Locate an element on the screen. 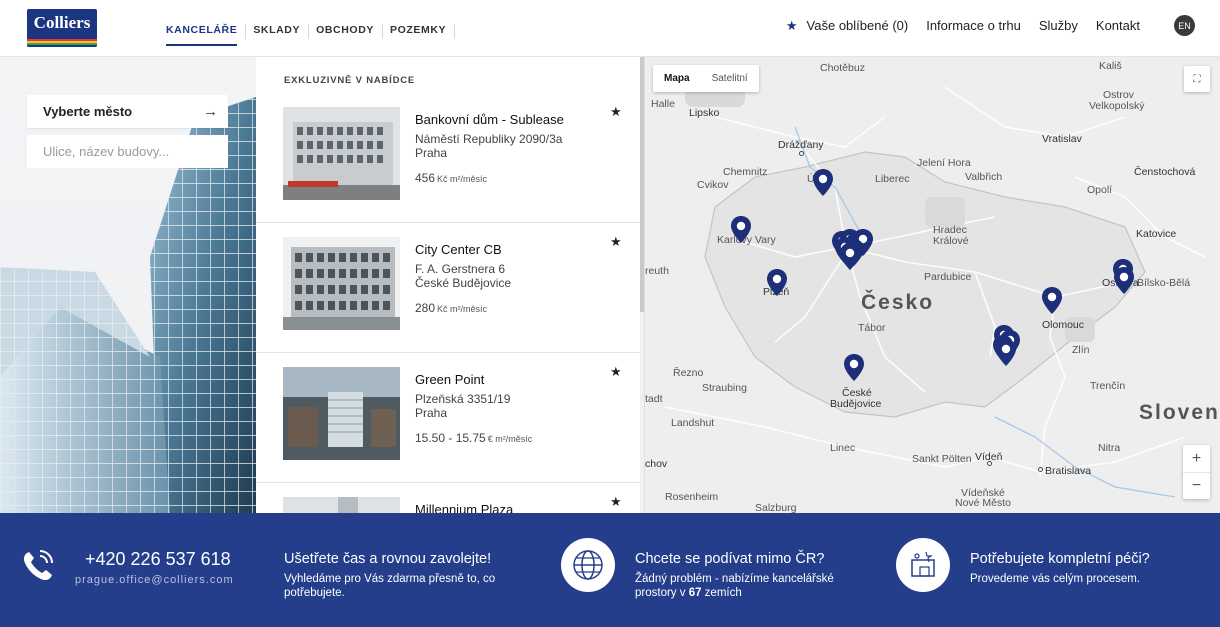  tab-kancelare: KANCELÁŘE is located at coordinates (206, 35).